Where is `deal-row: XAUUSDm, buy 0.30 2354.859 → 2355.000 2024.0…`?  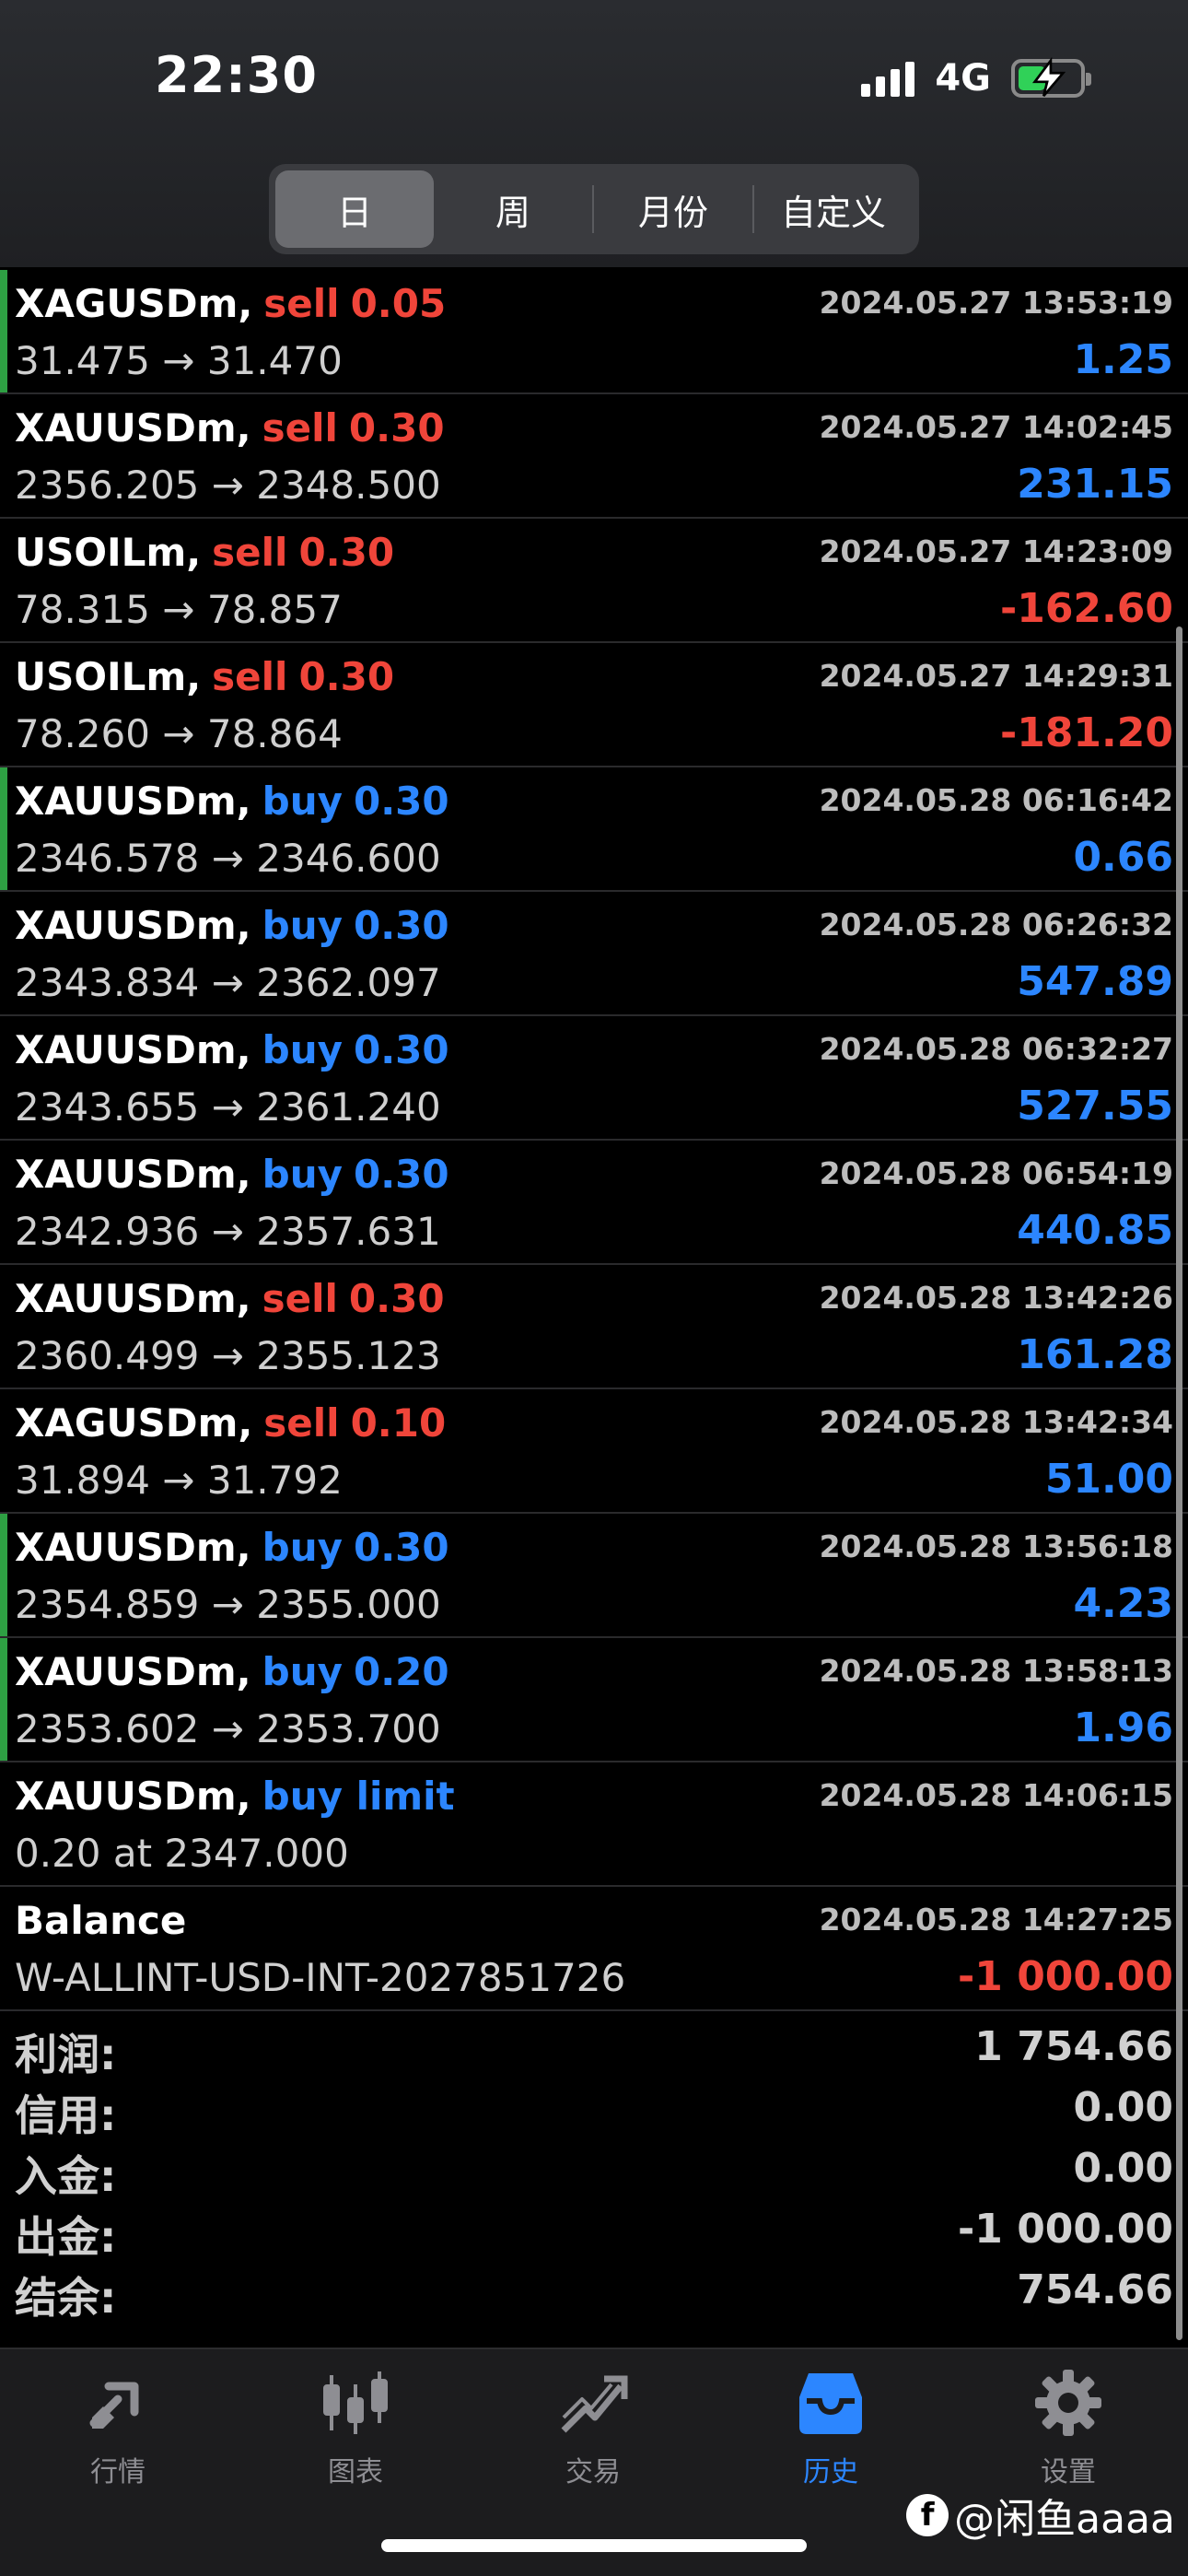
deal-row: XAUUSDm, buy 0.30 2354.859 → 2355.000 2024.0… is located at coordinates (594, 1576).